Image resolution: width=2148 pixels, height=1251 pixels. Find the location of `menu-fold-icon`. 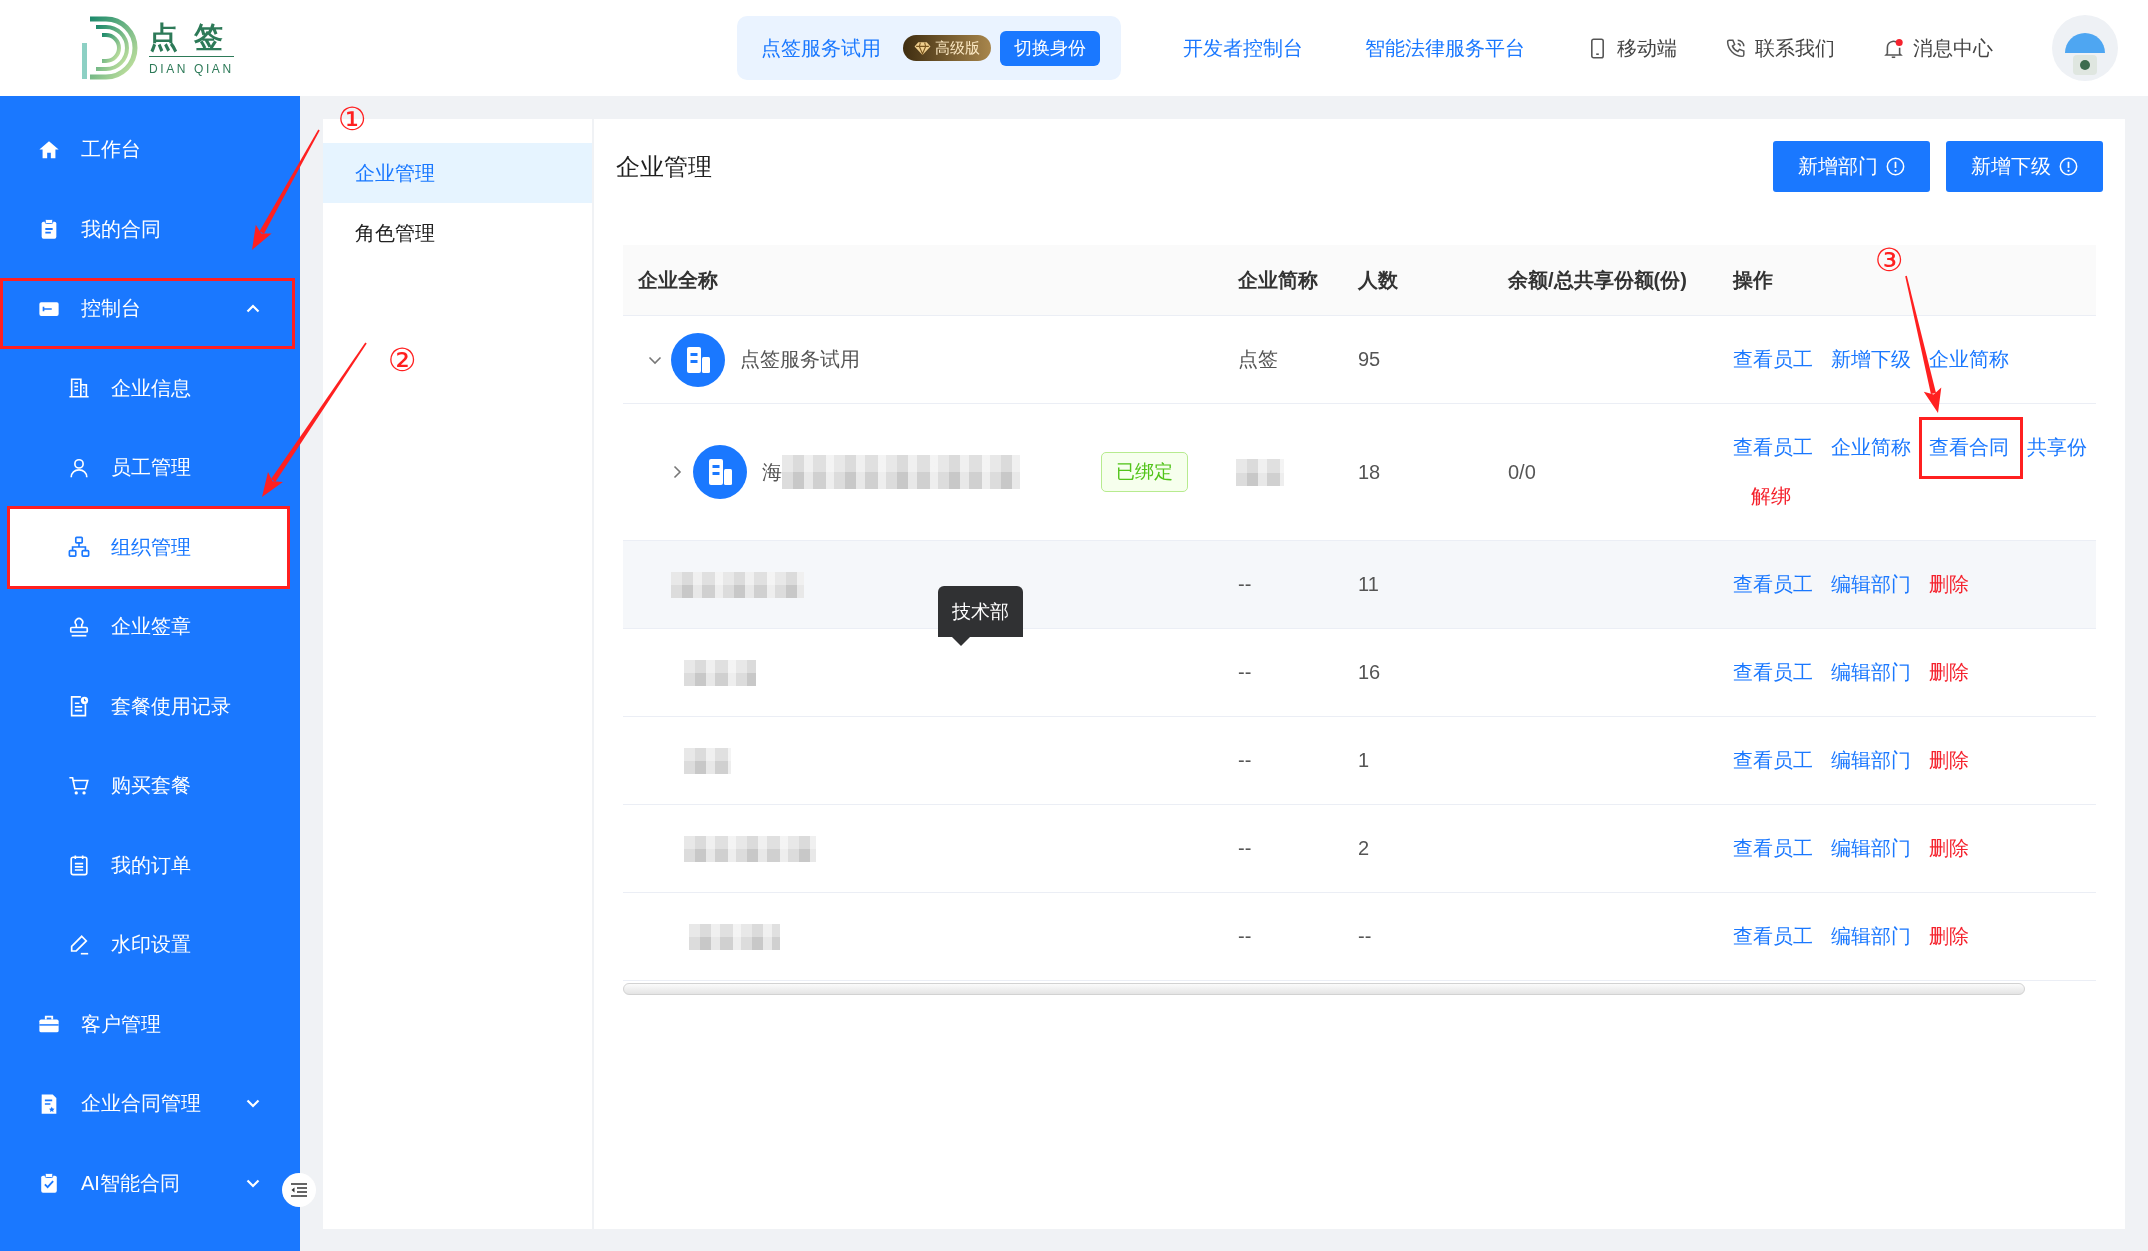

menu-fold-icon is located at coordinates (299, 1190).